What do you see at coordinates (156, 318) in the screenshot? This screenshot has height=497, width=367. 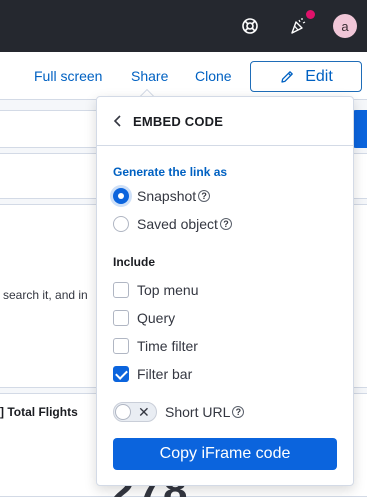 I see `checkbox-label: Query` at bounding box center [156, 318].